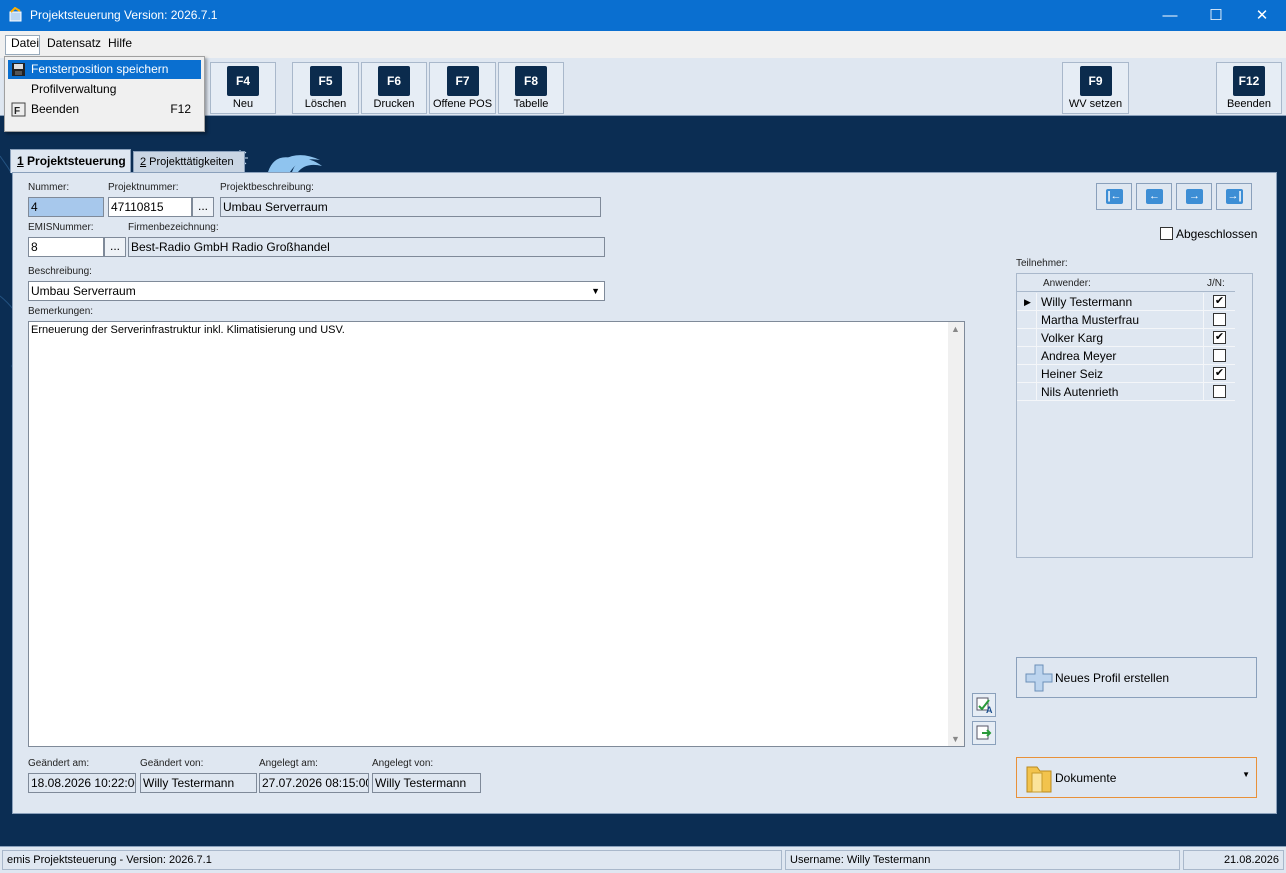 The image size is (1286, 873). What do you see at coordinates (104, 89) in the screenshot?
I see `menu-profilverwaltung: Profilverwaltung` at bounding box center [104, 89].